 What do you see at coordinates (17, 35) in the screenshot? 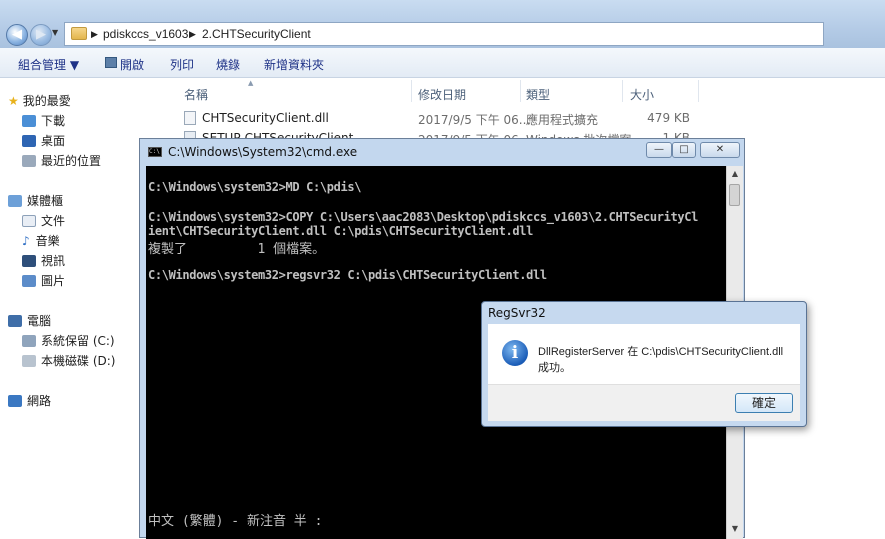
I see `back-button: ◀` at bounding box center [17, 35].